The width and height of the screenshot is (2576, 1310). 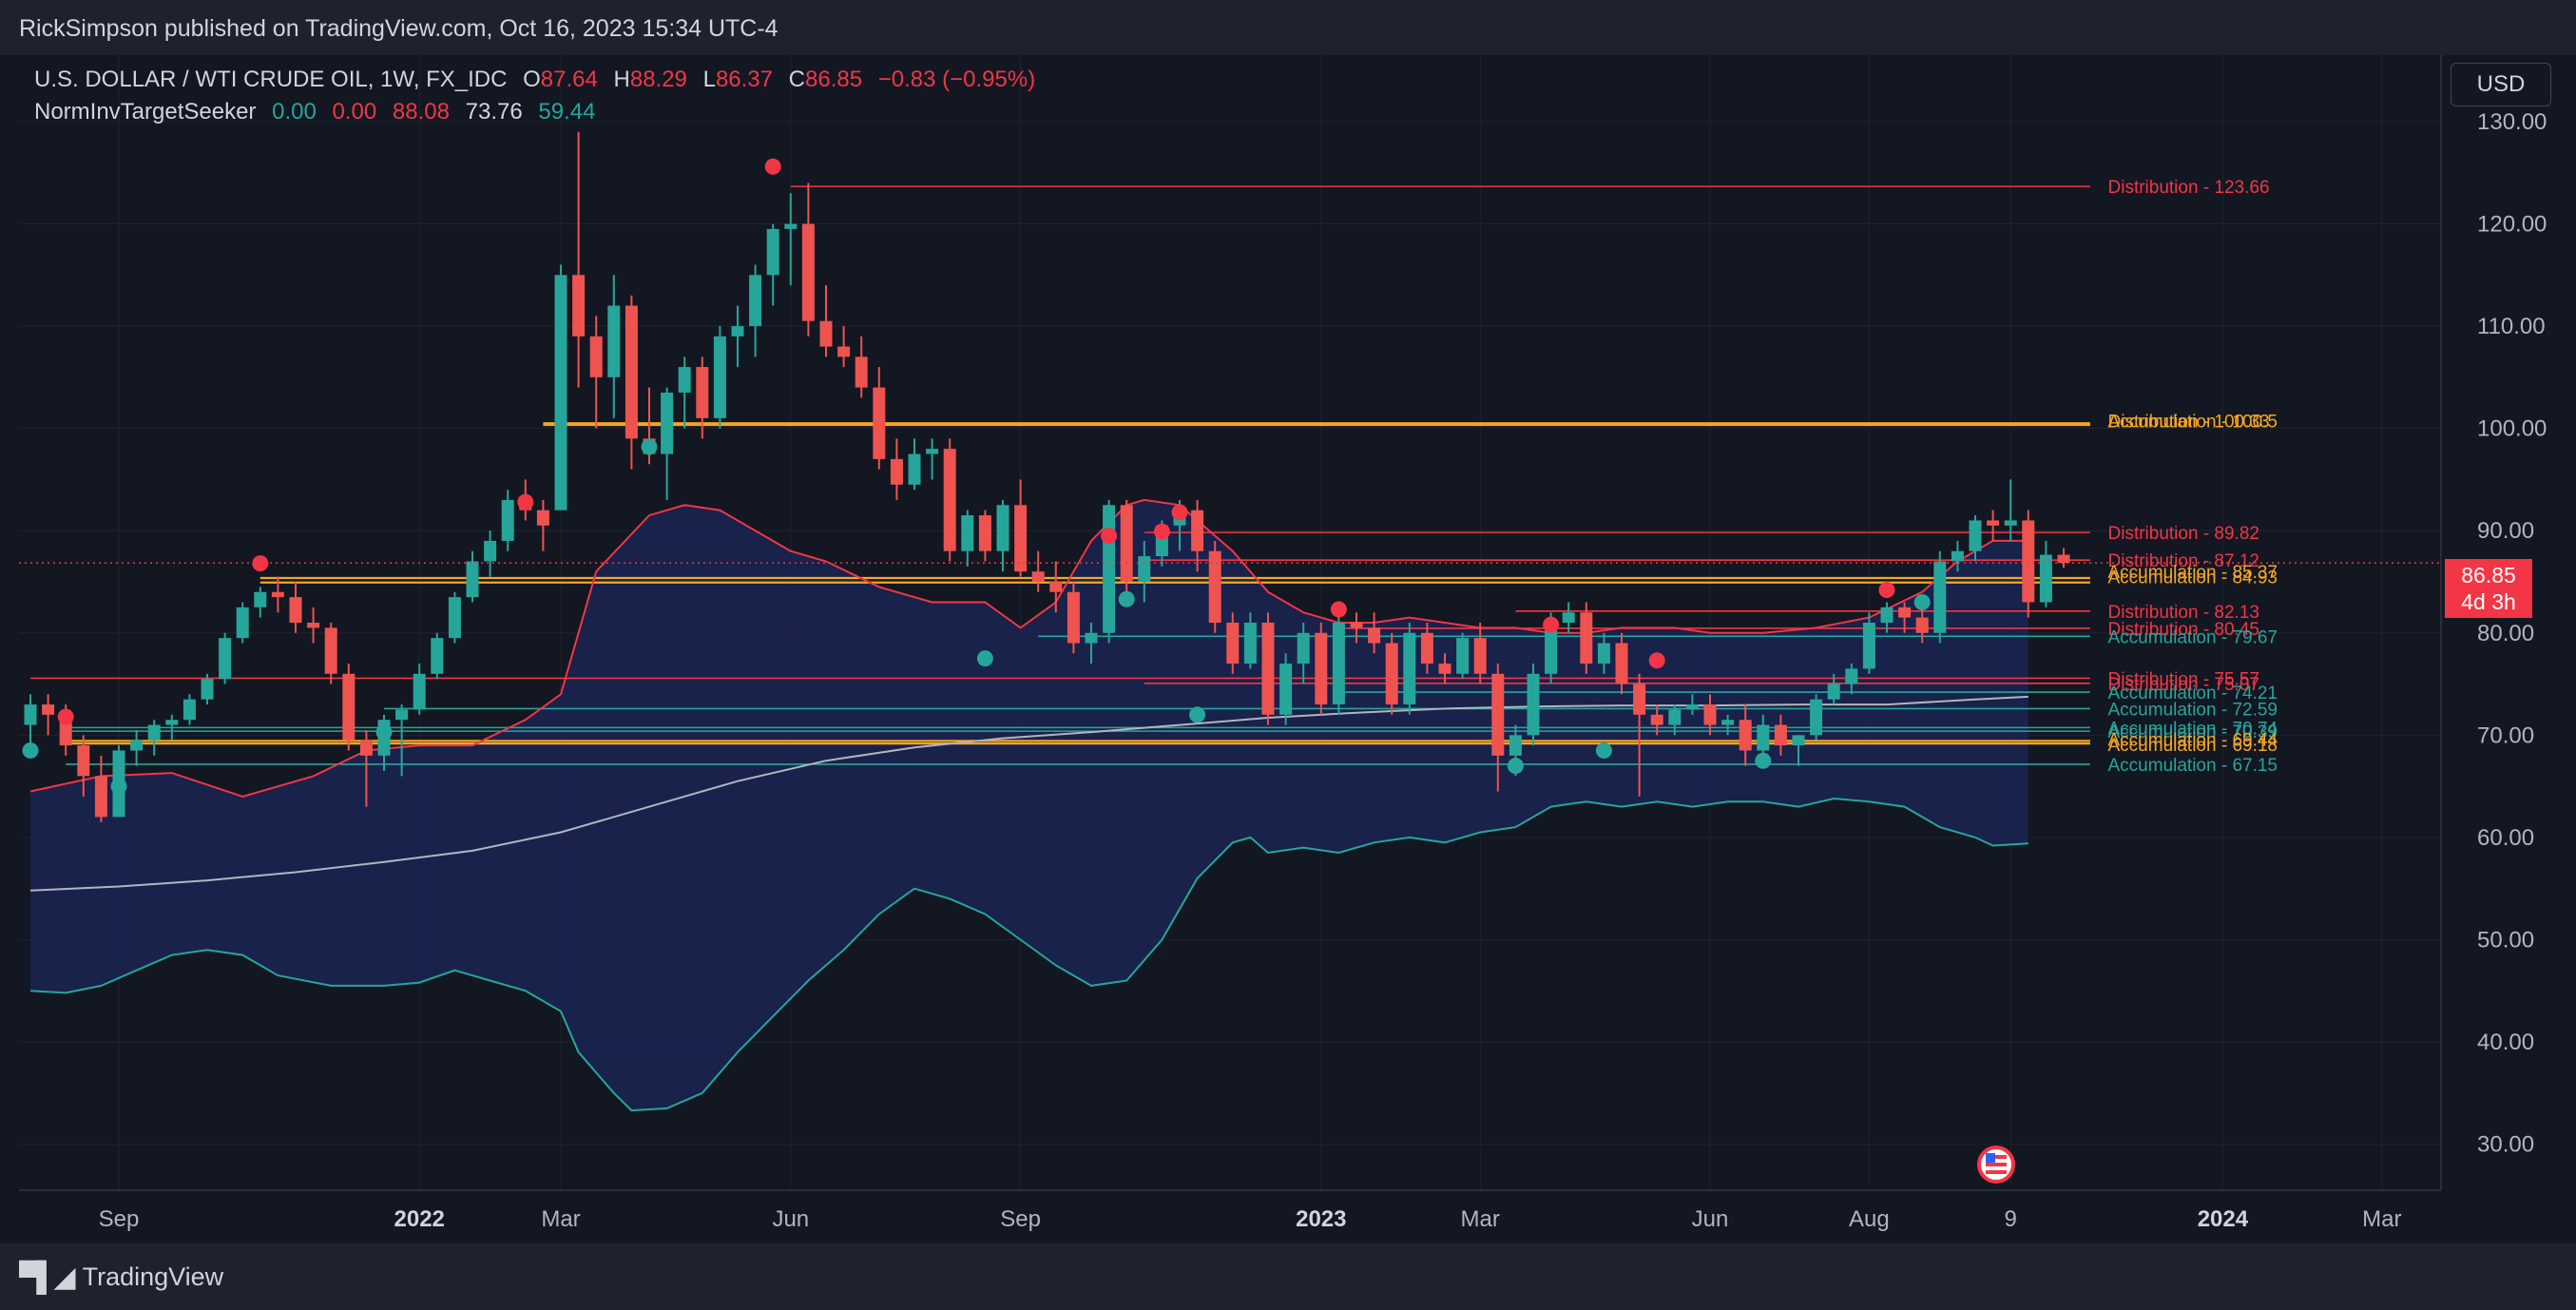 What do you see at coordinates (622, 79) in the screenshot?
I see `high-label: H` at bounding box center [622, 79].